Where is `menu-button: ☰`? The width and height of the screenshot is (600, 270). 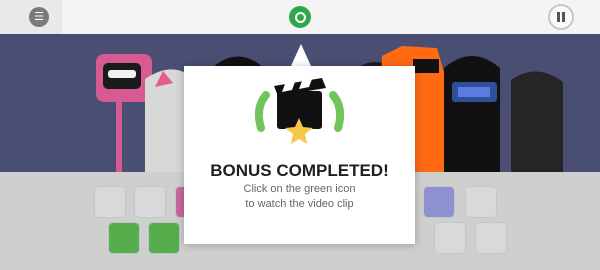 menu-button: ☰ is located at coordinates (39, 17).